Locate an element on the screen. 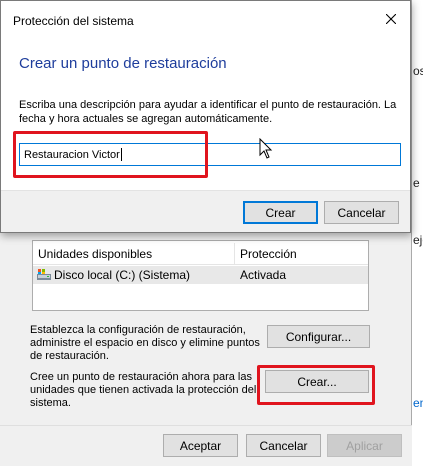 The image size is (423, 466). dialog-heading: Crear un punto de restauración is located at coordinates (123, 63).